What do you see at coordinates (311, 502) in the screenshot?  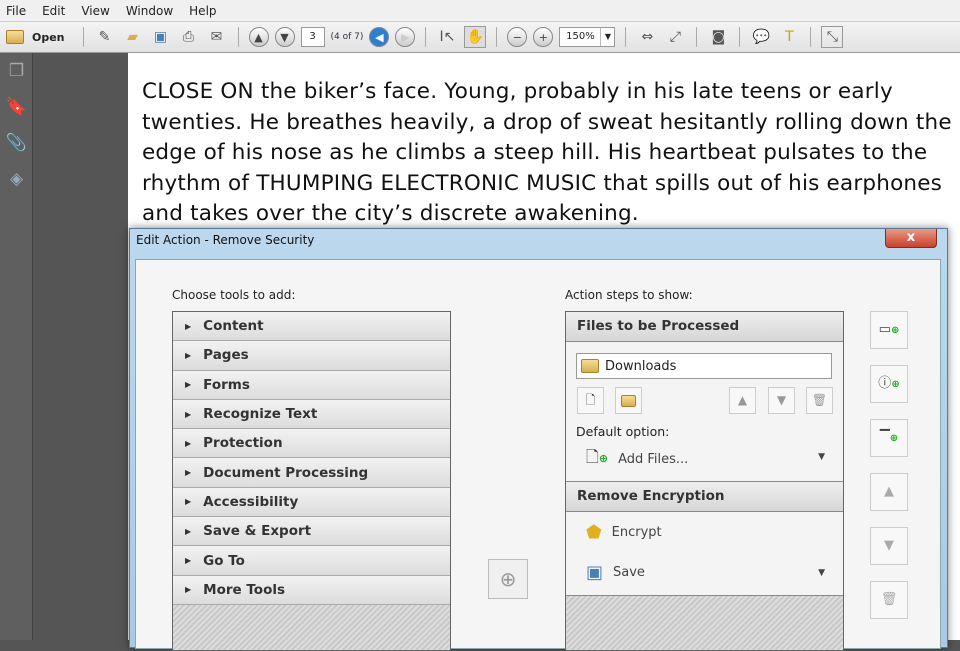 I see `tool-group-accessibility: ▶ Accessibility` at bounding box center [311, 502].